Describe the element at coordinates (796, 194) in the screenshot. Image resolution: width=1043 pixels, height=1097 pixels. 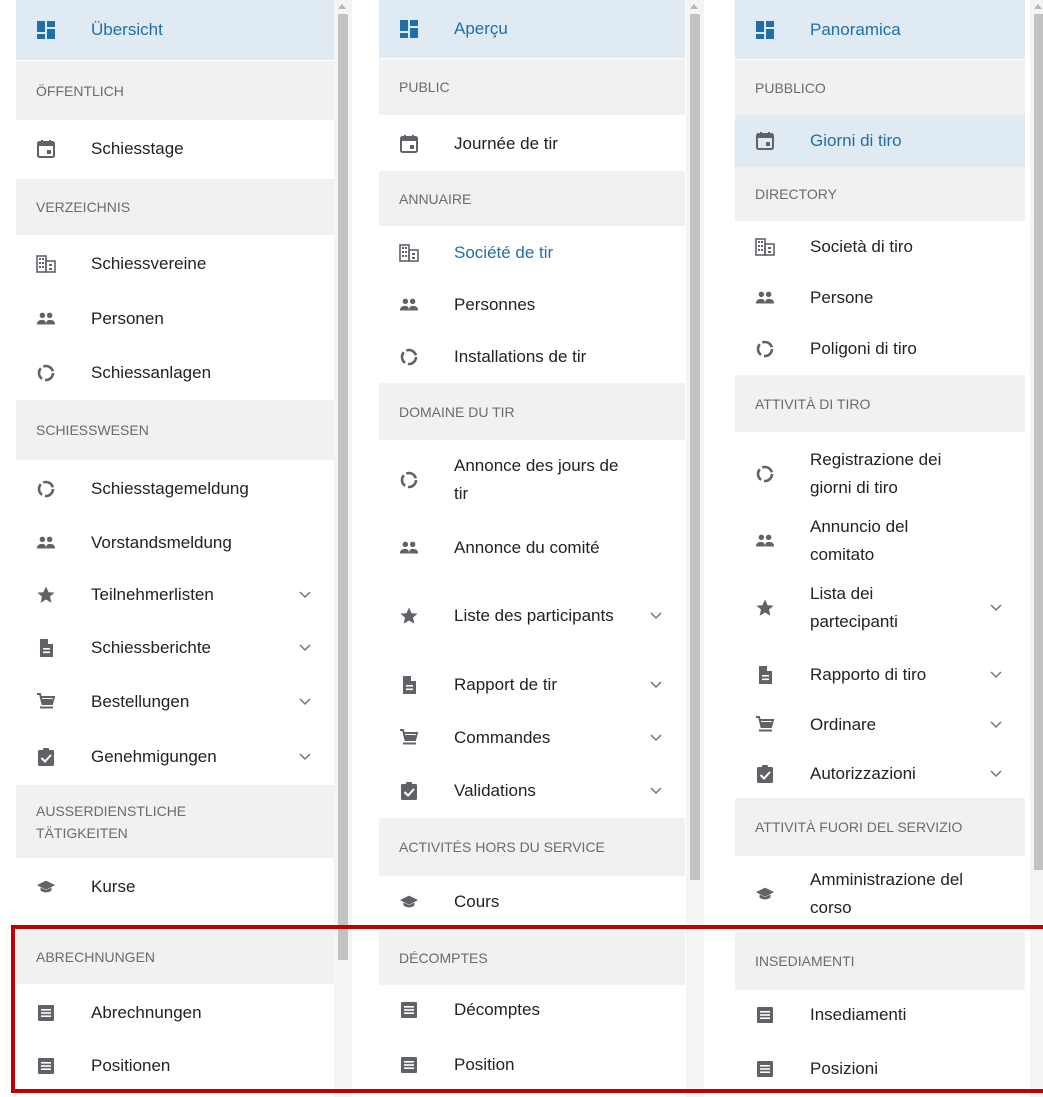
I see `section-header-label: DIRECTORY` at that location.